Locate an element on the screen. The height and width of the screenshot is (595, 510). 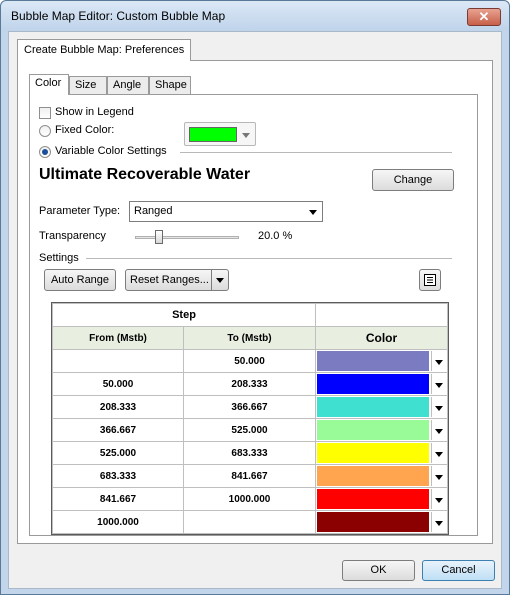
transparency-label: Transparency is located at coordinates (72, 236).